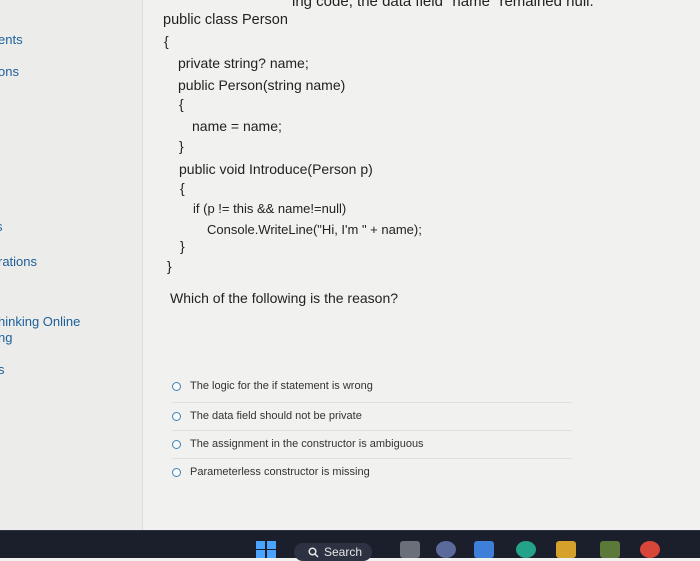 The height and width of the screenshot is (561, 700). Describe the element at coordinates (18, 261) in the screenshot. I see `sidebar-item-collaborations: rations` at that location.